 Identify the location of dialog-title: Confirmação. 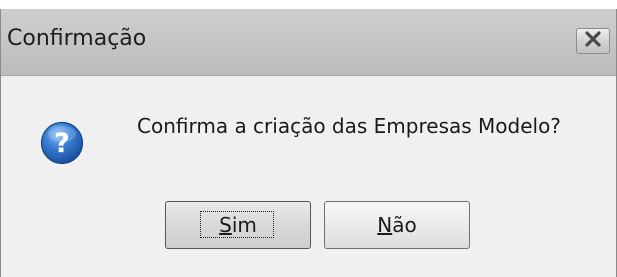
(77, 38).